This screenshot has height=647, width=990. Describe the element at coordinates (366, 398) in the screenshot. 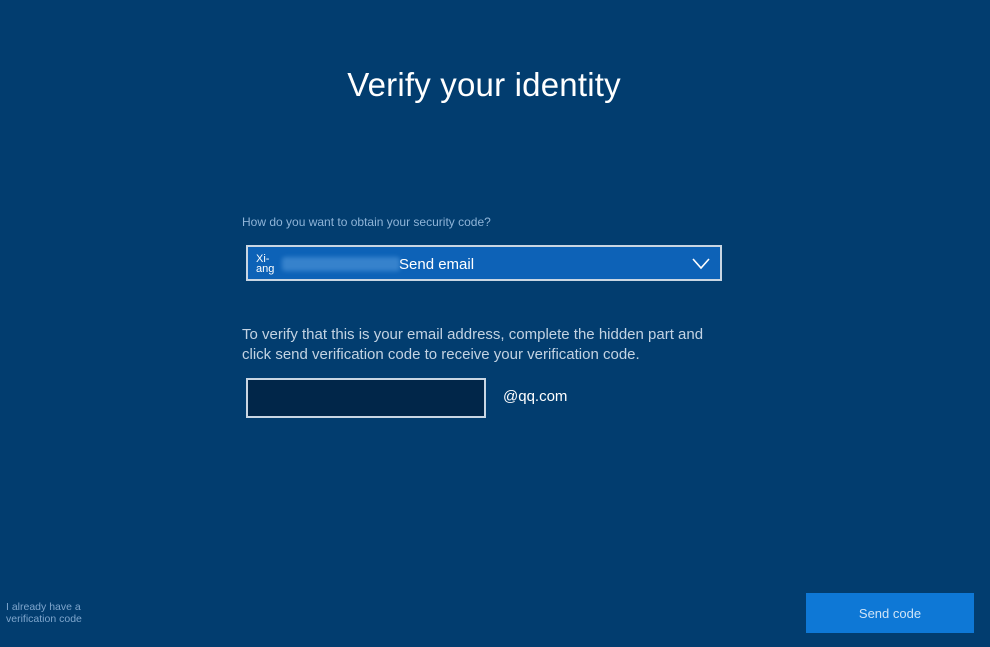

I see `hidden-email-part-input` at that location.